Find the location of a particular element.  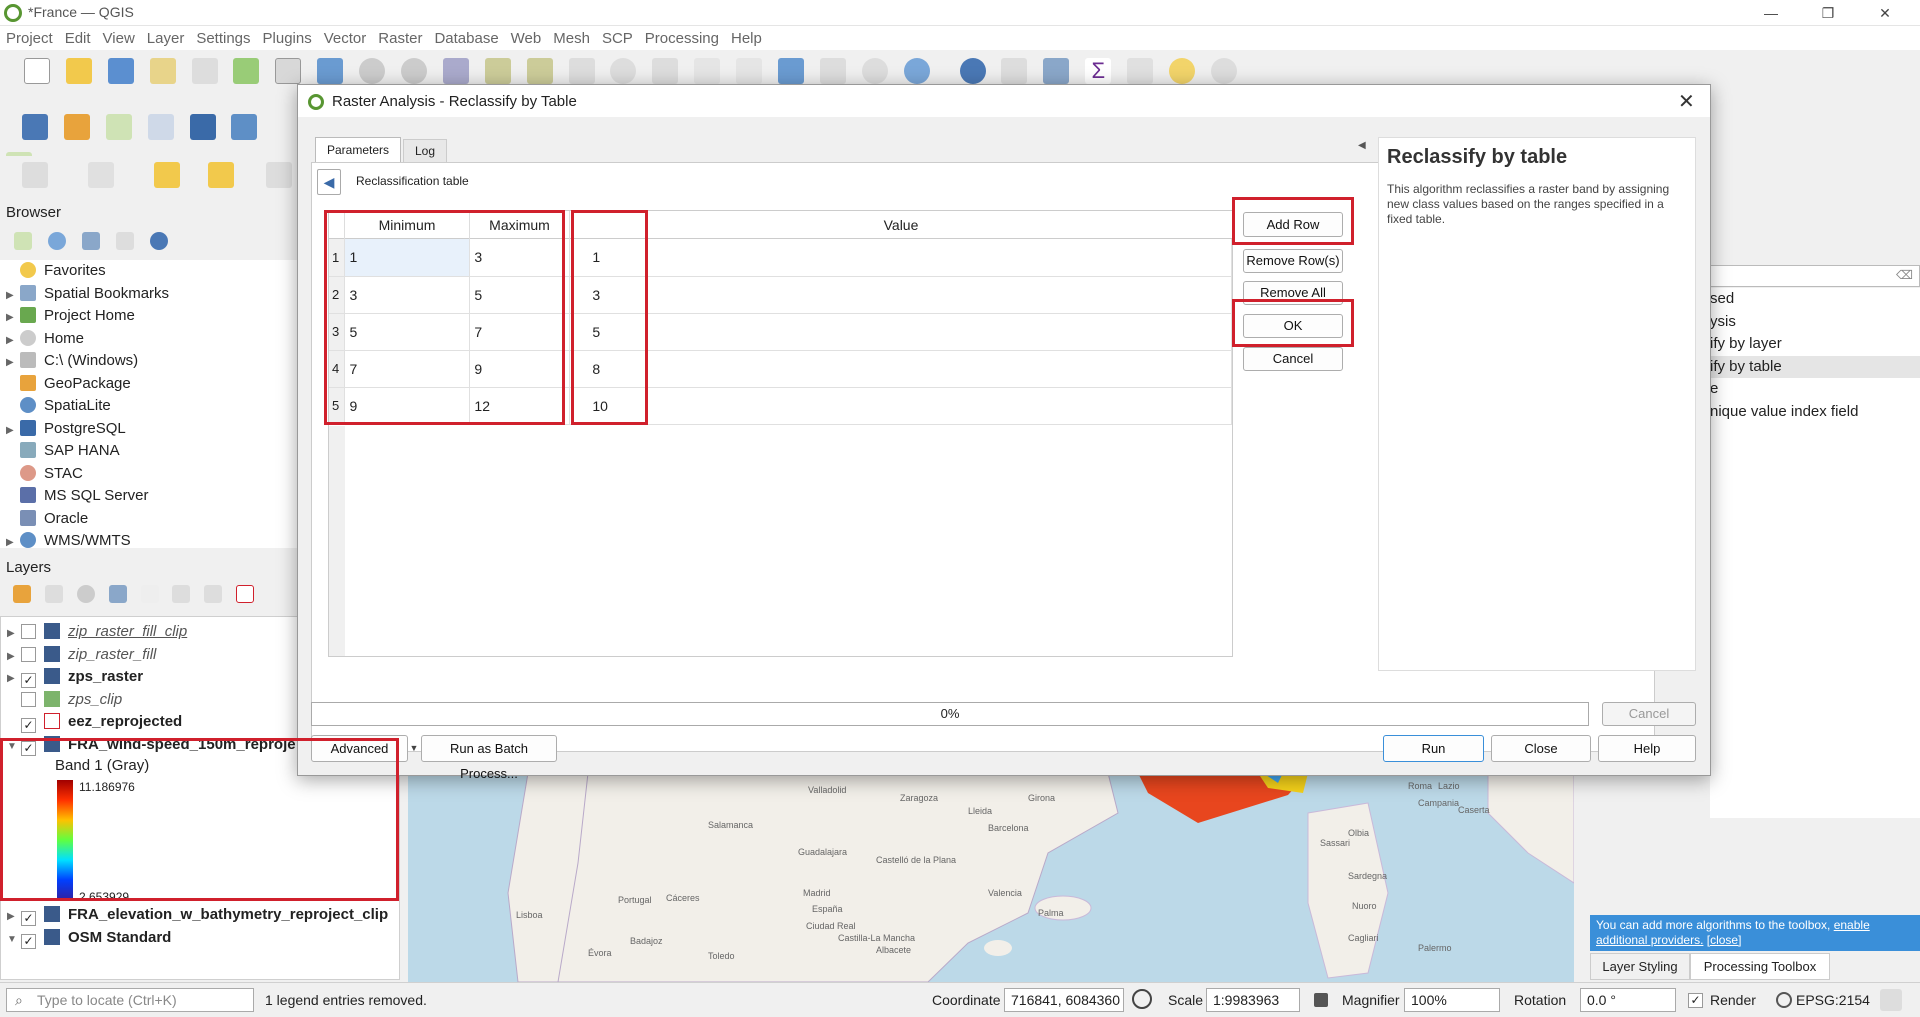

zoom-full-icon is located at coordinates (455, 71).